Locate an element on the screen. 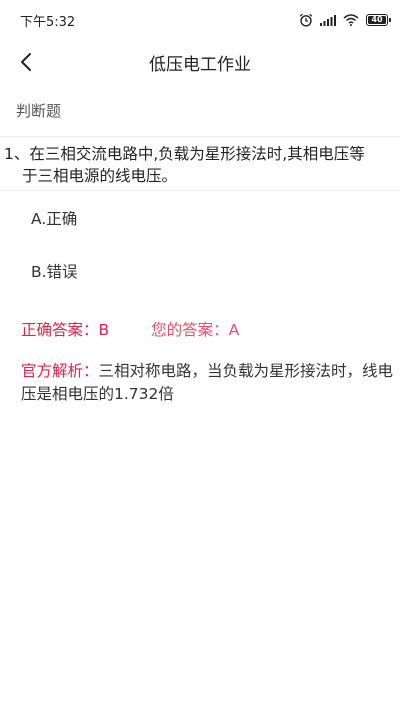  question-type-label: 判断题 is located at coordinates (39, 111).